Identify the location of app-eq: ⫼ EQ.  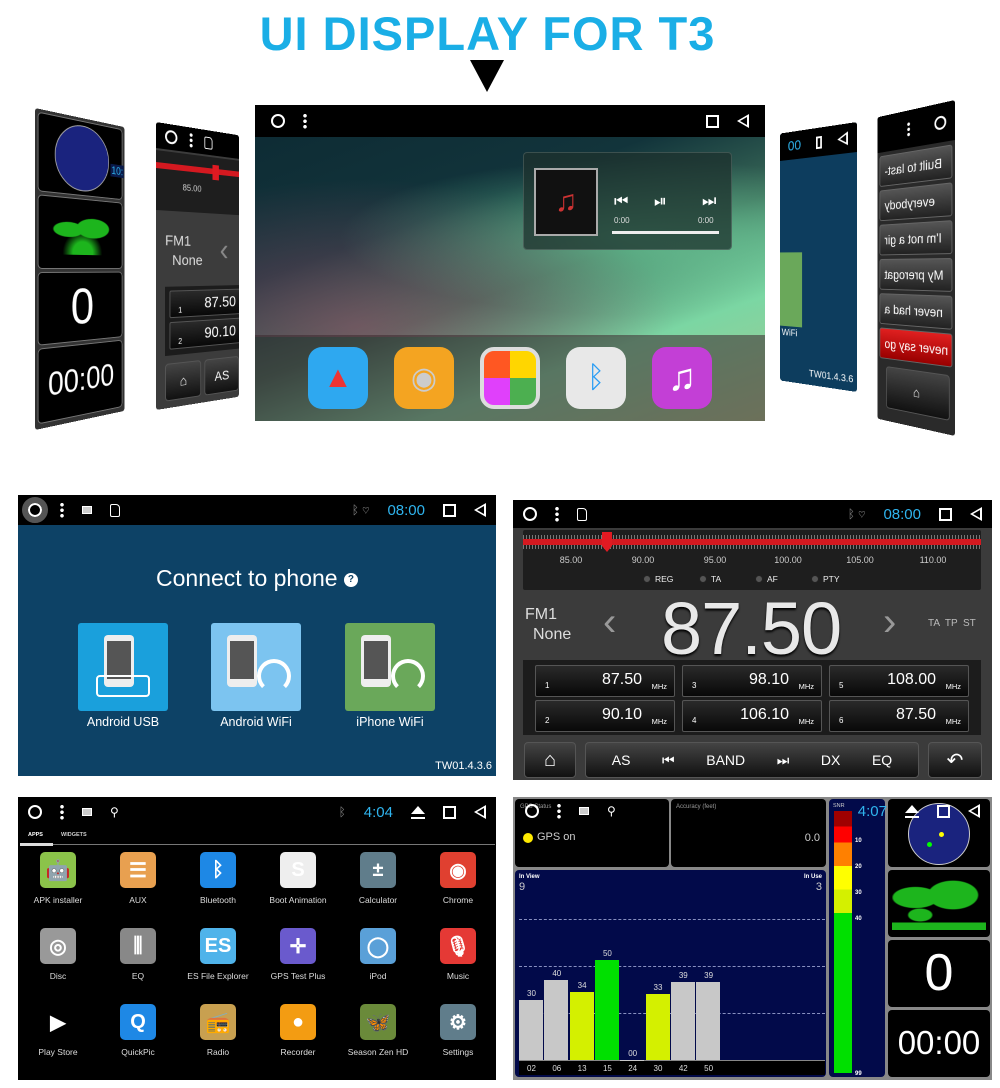
(138, 954).